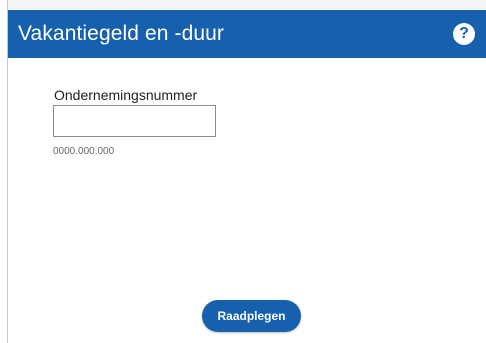 The image size is (486, 343). Describe the element at coordinates (246, 4) in the screenshot. I see `top-strip` at that location.